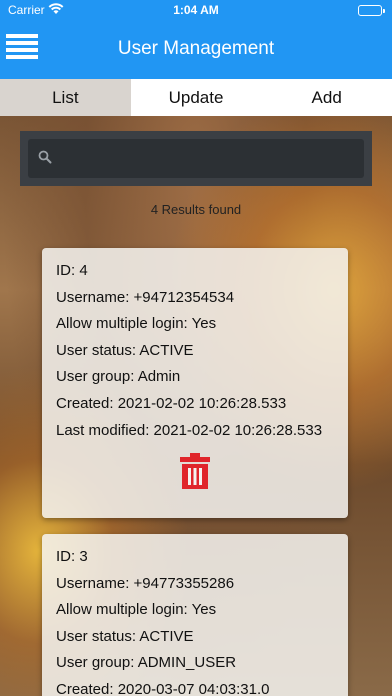 This screenshot has height=696, width=392. Describe the element at coordinates (171, 403) in the screenshot. I see `user-created: Created: 2021-02-02 10:26:28.533` at that location.